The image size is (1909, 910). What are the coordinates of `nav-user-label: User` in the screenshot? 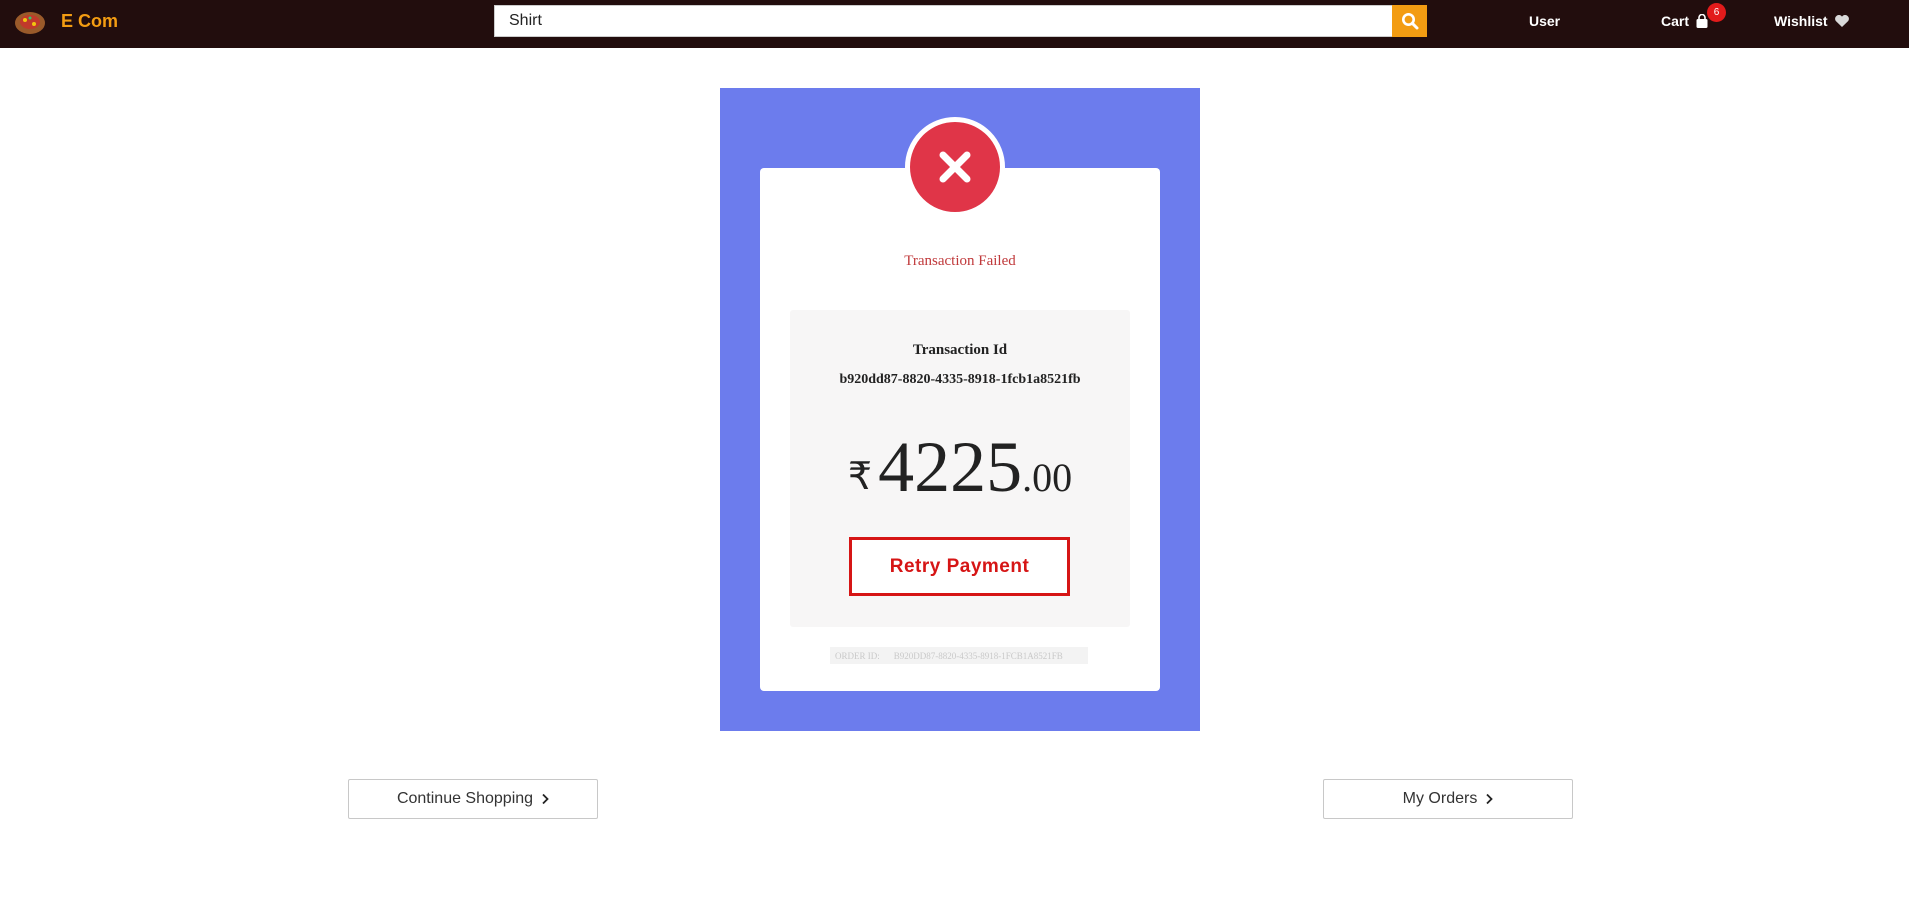 It's located at (1545, 21).